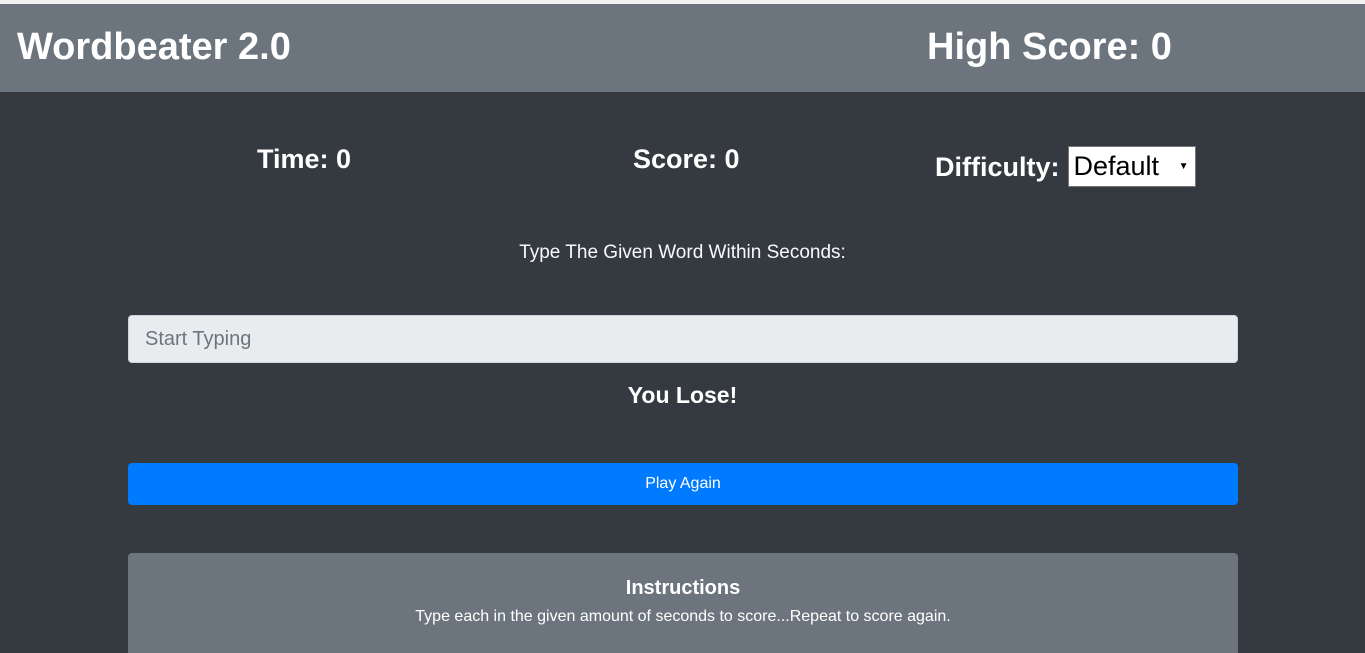 Image resolution: width=1365 pixels, height=653 pixels. Describe the element at coordinates (997, 166) in the screenshot. I see `difficulty-label: Difficulty:` at that location.